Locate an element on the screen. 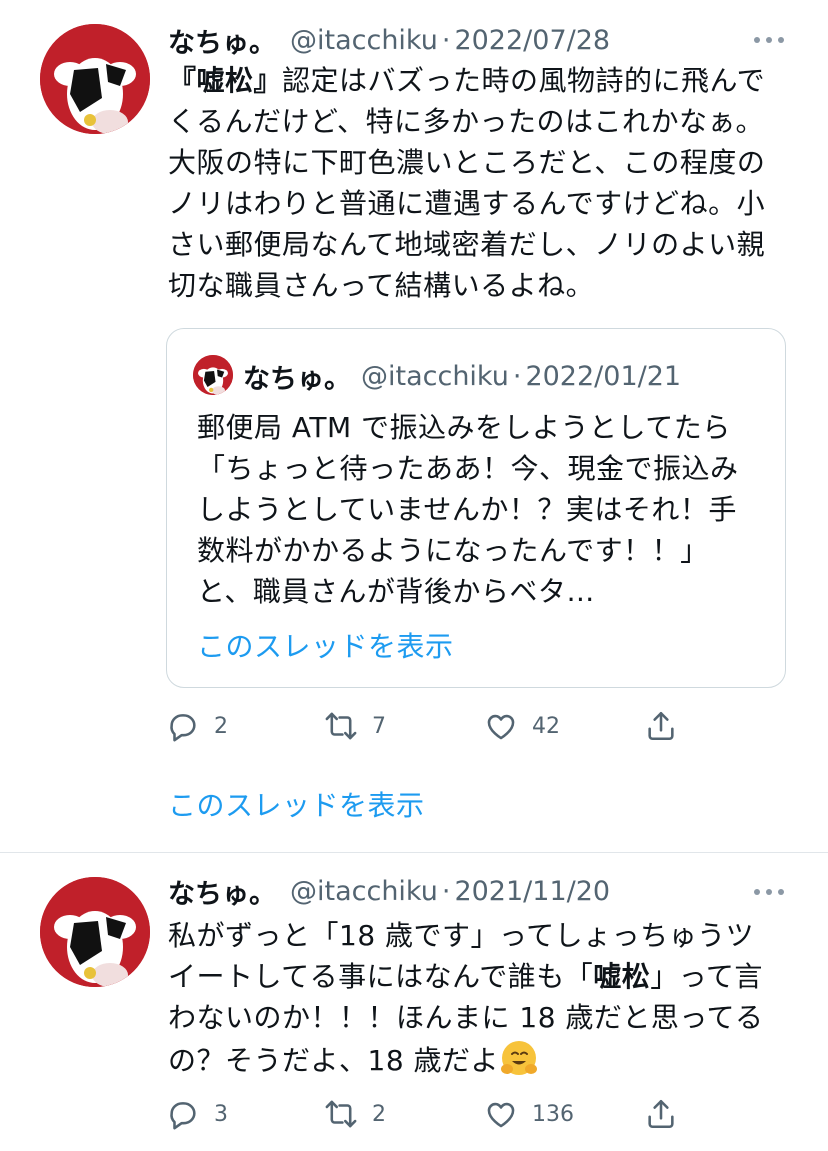 The height and width of the screenshot is (1151, 828). retweet-button: 2 is located at coordinates (355, 1114).